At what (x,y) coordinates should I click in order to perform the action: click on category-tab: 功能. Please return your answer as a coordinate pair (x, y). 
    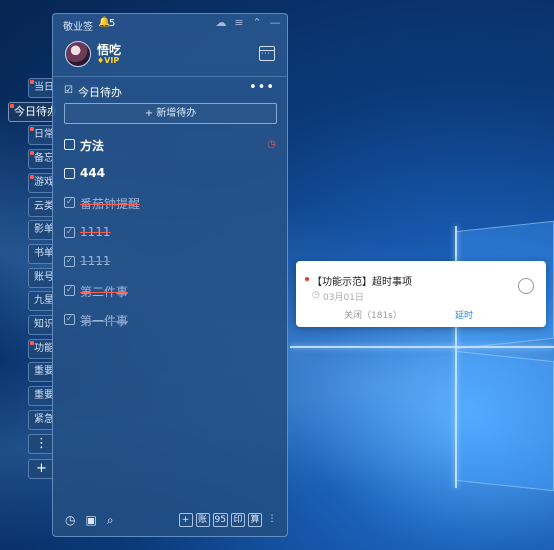
    Looking at the image, I should click on (41, 348).